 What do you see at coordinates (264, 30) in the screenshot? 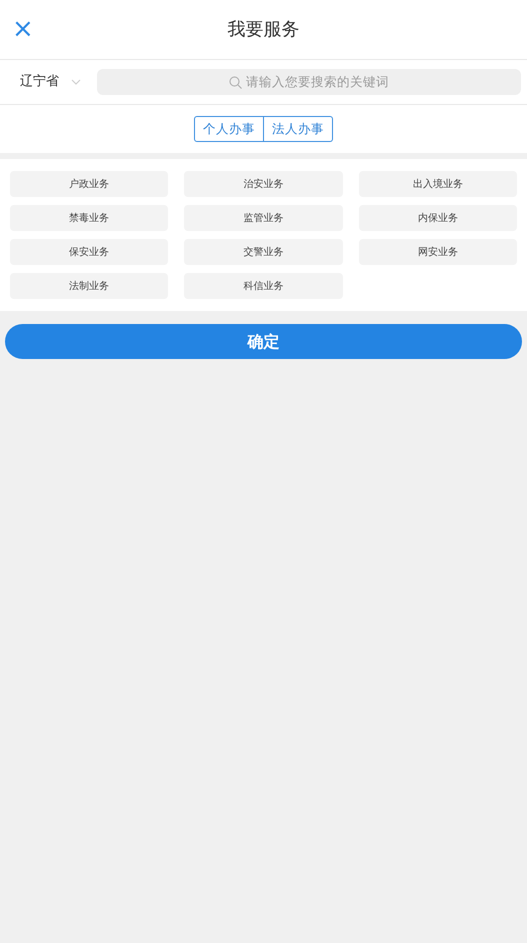
I see `page-title: 我要服务` at bounding box center [264, 30].